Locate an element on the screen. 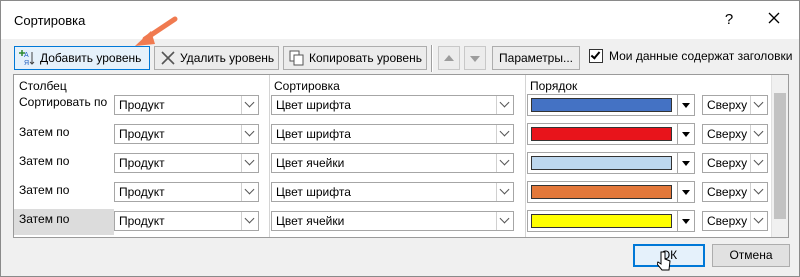 The image size is (800, 277). column-header-column: Столбец is located at coordinates (43, 86).